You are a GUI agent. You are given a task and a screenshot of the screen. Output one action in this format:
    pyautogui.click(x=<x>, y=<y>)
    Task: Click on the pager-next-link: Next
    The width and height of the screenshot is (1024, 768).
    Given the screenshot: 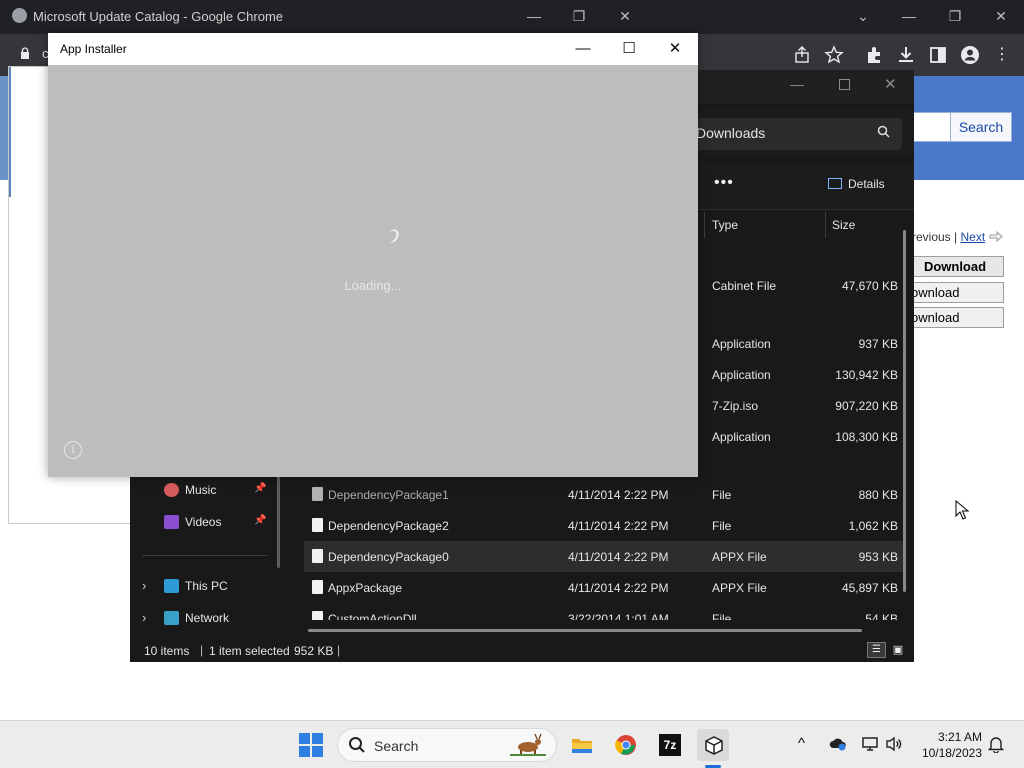 What is the action you would take?
    pyautogui.click(x=972, y=237)
    